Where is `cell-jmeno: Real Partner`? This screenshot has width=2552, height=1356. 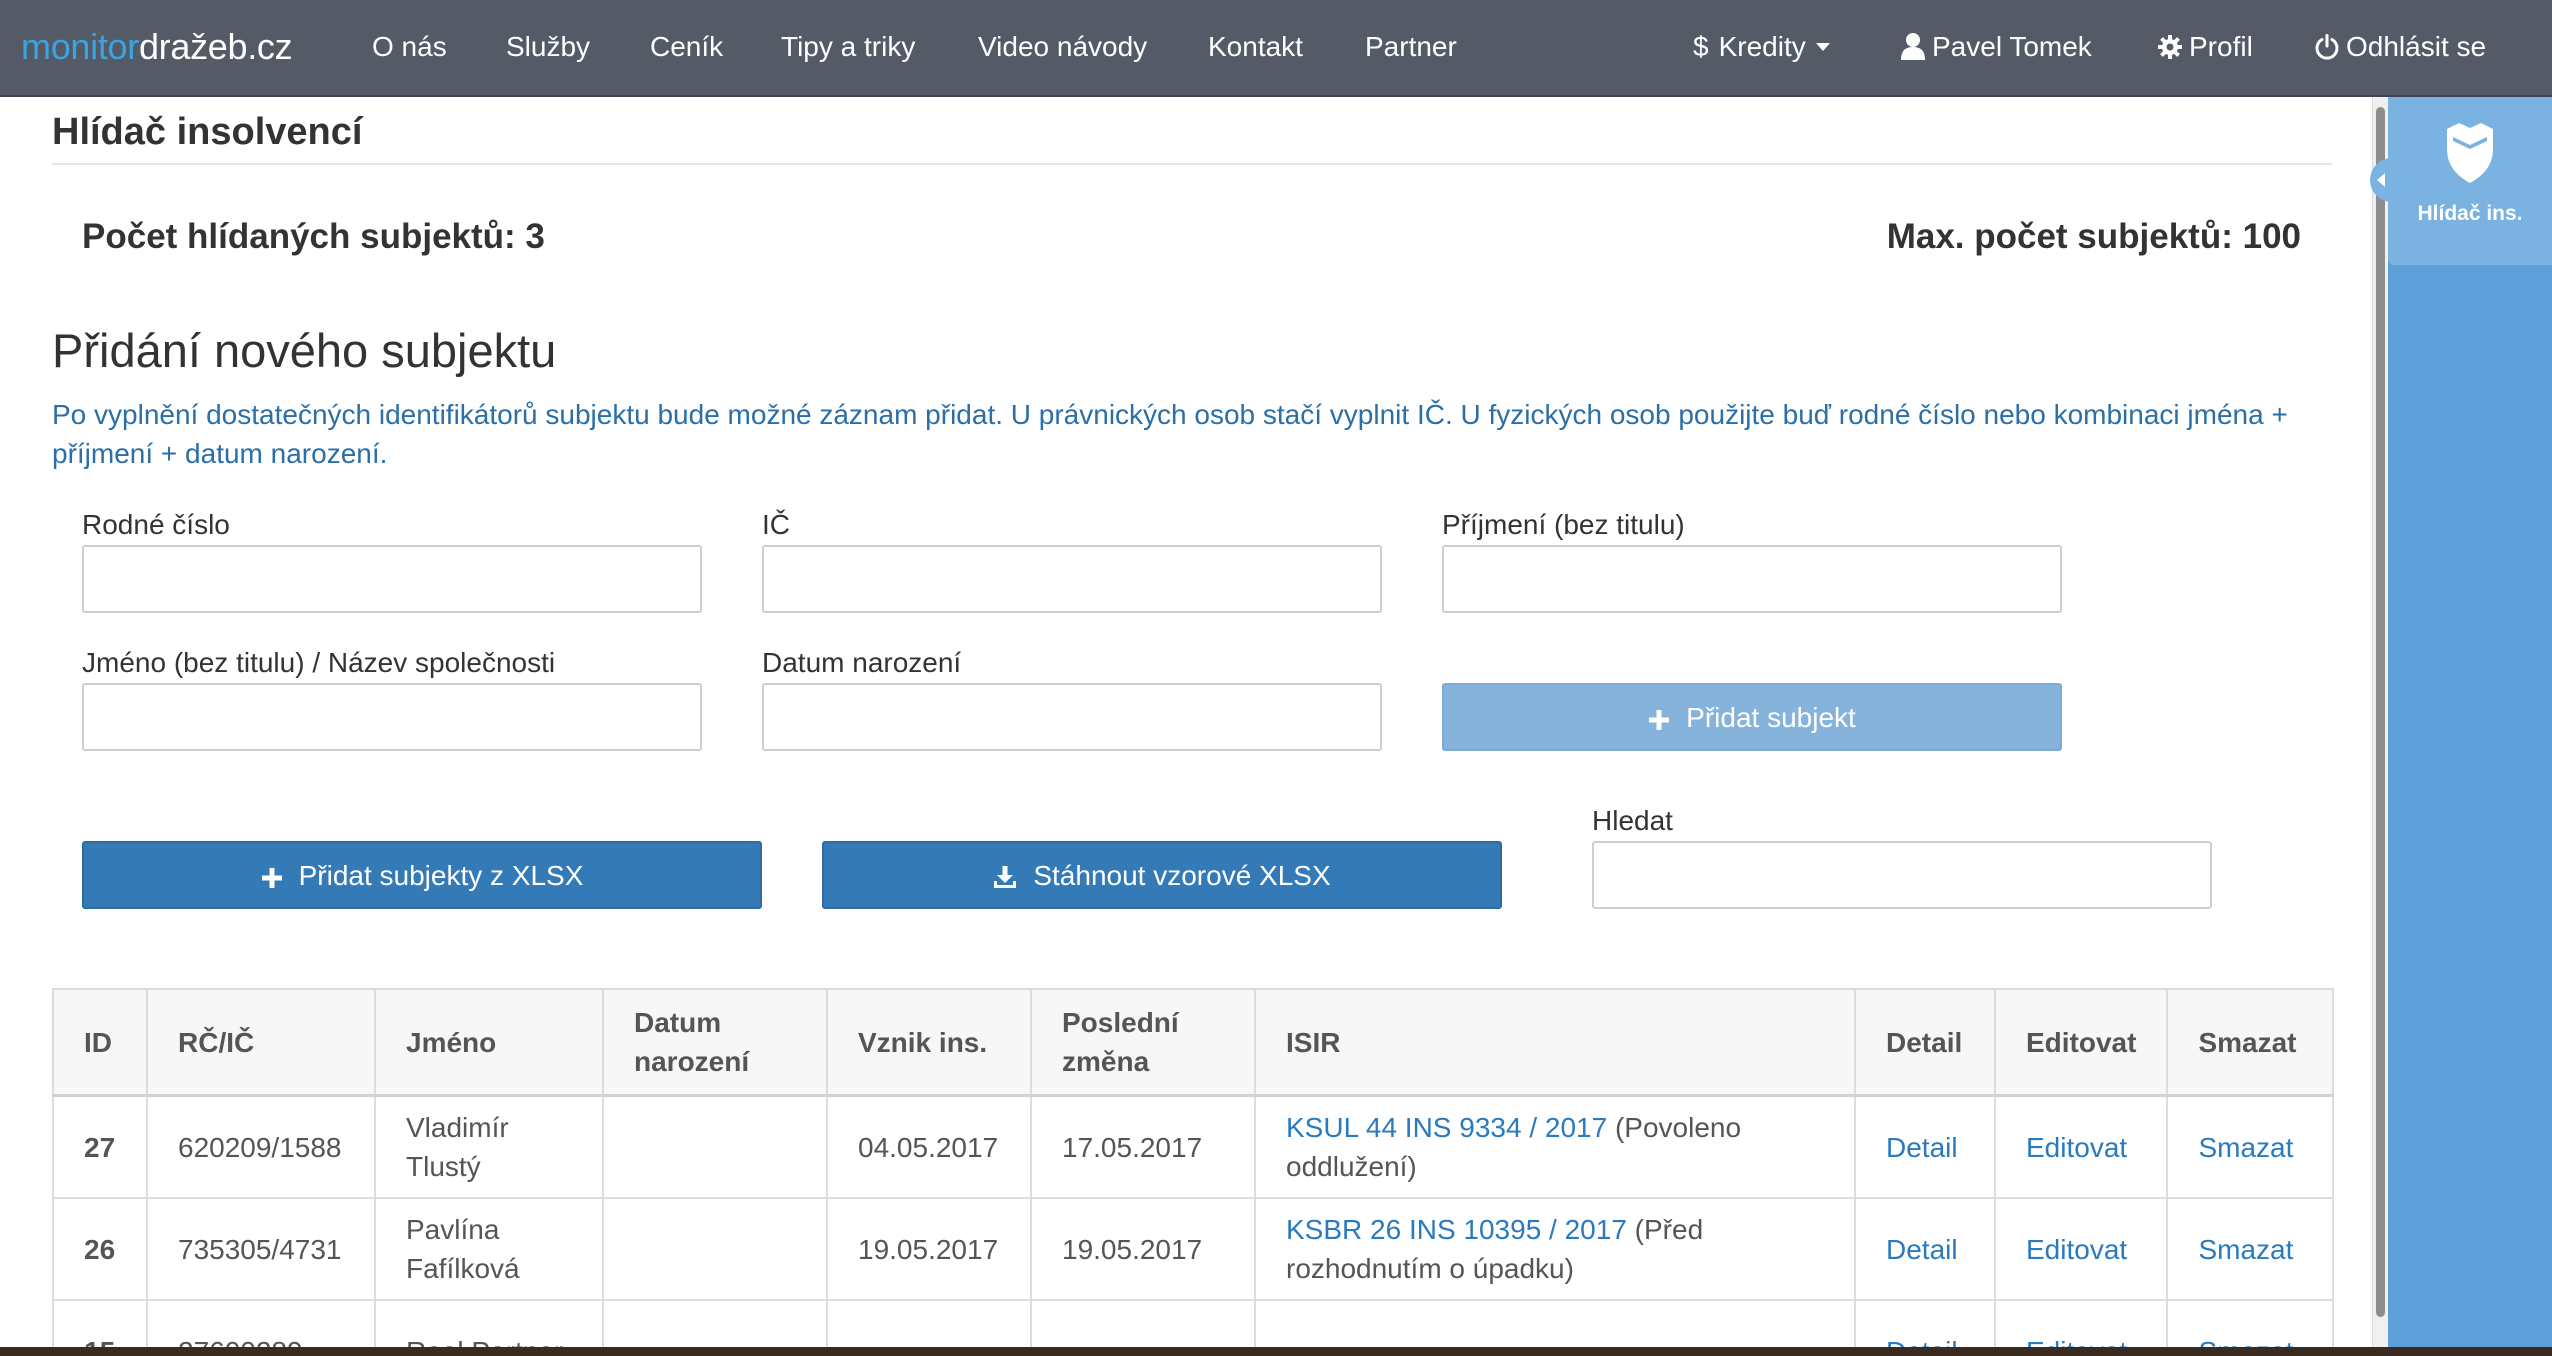
cell-jmeno: Real Partner is located at coordinates (489, 1323).